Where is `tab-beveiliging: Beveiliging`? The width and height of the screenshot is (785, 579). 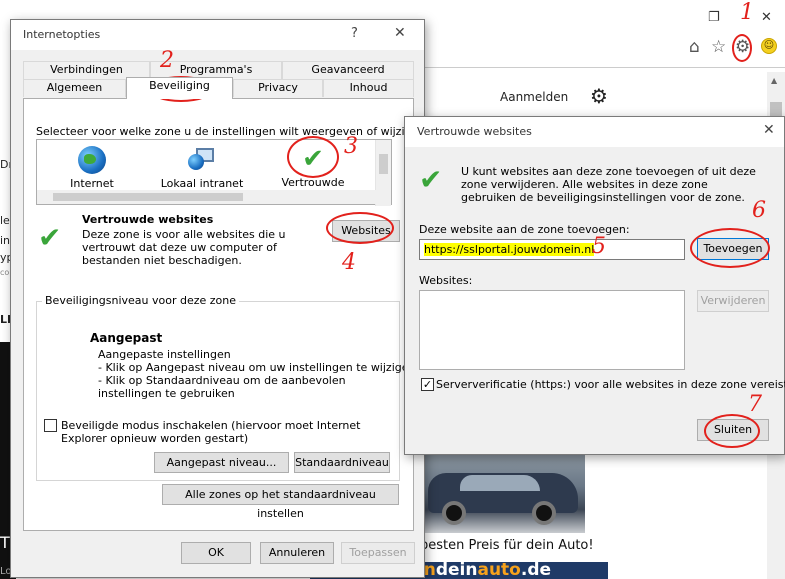 tab-beveiliging: Beveiliging is located at coordinates (179, 88).